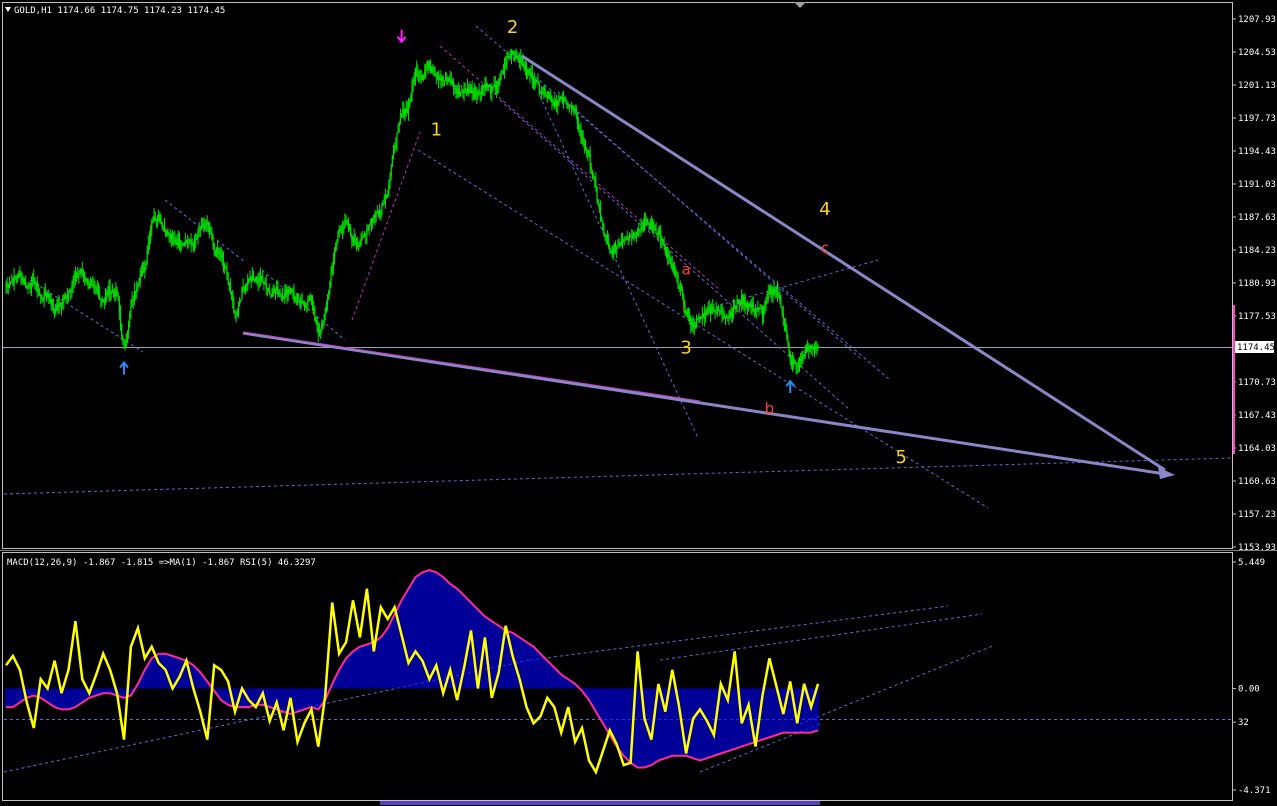 This screenshot has height=806, width=1277. Describe the element at coordinates (825, 248) in the screenshot. I see `wave-label: c` at that location.